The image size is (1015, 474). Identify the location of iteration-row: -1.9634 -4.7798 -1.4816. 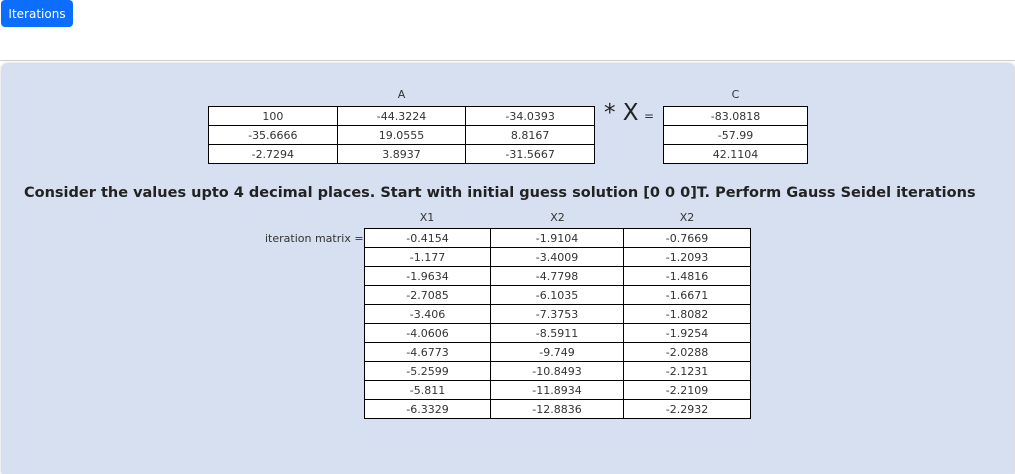
(557, 276).